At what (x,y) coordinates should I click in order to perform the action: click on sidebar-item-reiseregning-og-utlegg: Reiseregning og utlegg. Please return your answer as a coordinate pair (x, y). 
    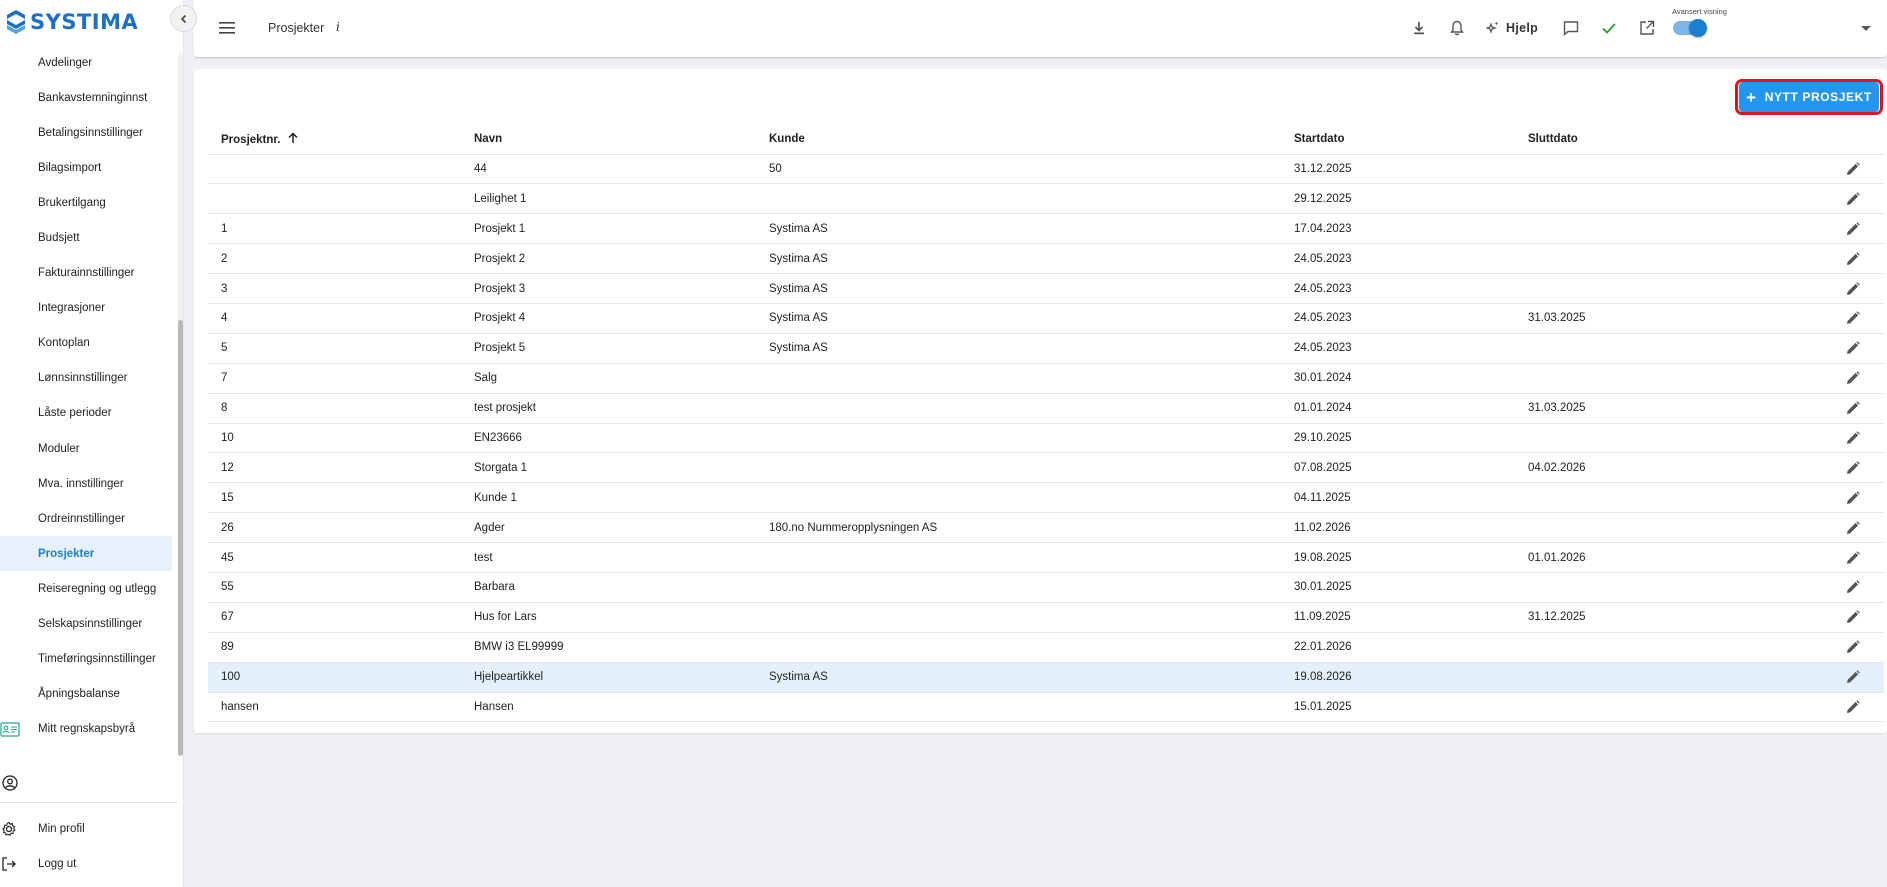
    Looking at the image, I should click on (86, 588).